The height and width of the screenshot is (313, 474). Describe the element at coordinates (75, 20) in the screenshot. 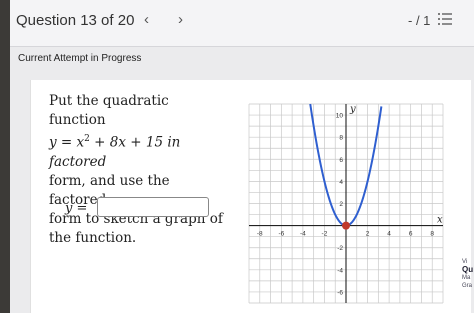

I see `question-counter: Question 13 of 20` at that location.